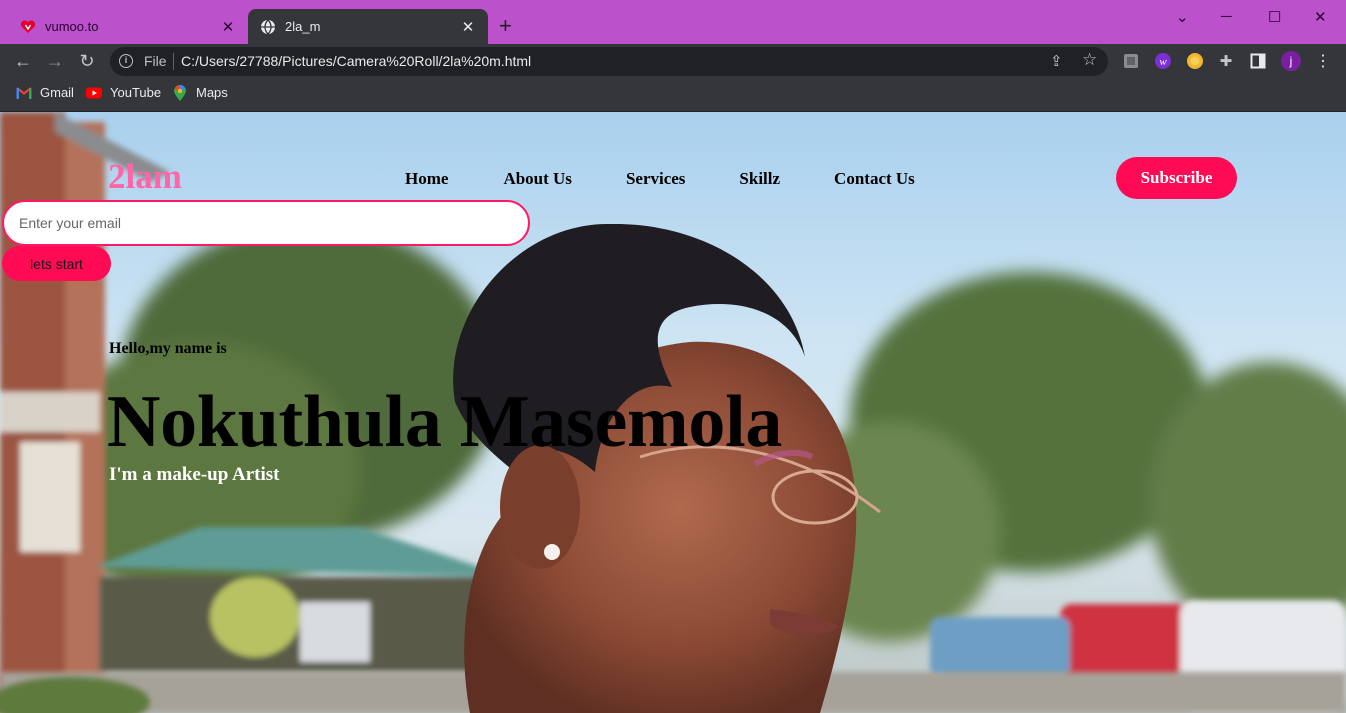  Describe the element at coordinates (173, 61) in the screenshot. I see `divider` at that location.